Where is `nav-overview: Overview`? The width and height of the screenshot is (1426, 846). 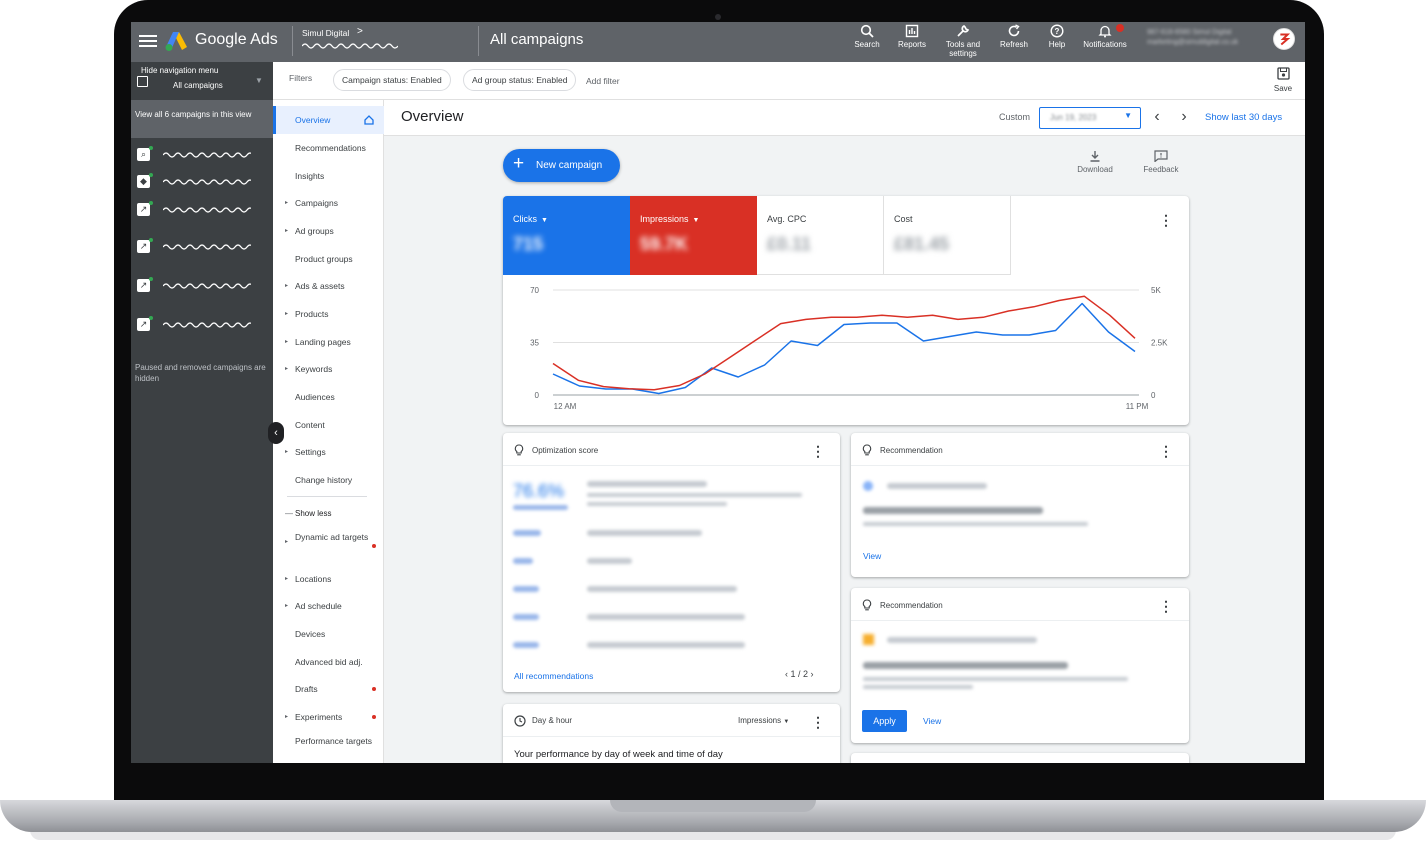 nav-overview: Overview is located at coordinates (328, 120).